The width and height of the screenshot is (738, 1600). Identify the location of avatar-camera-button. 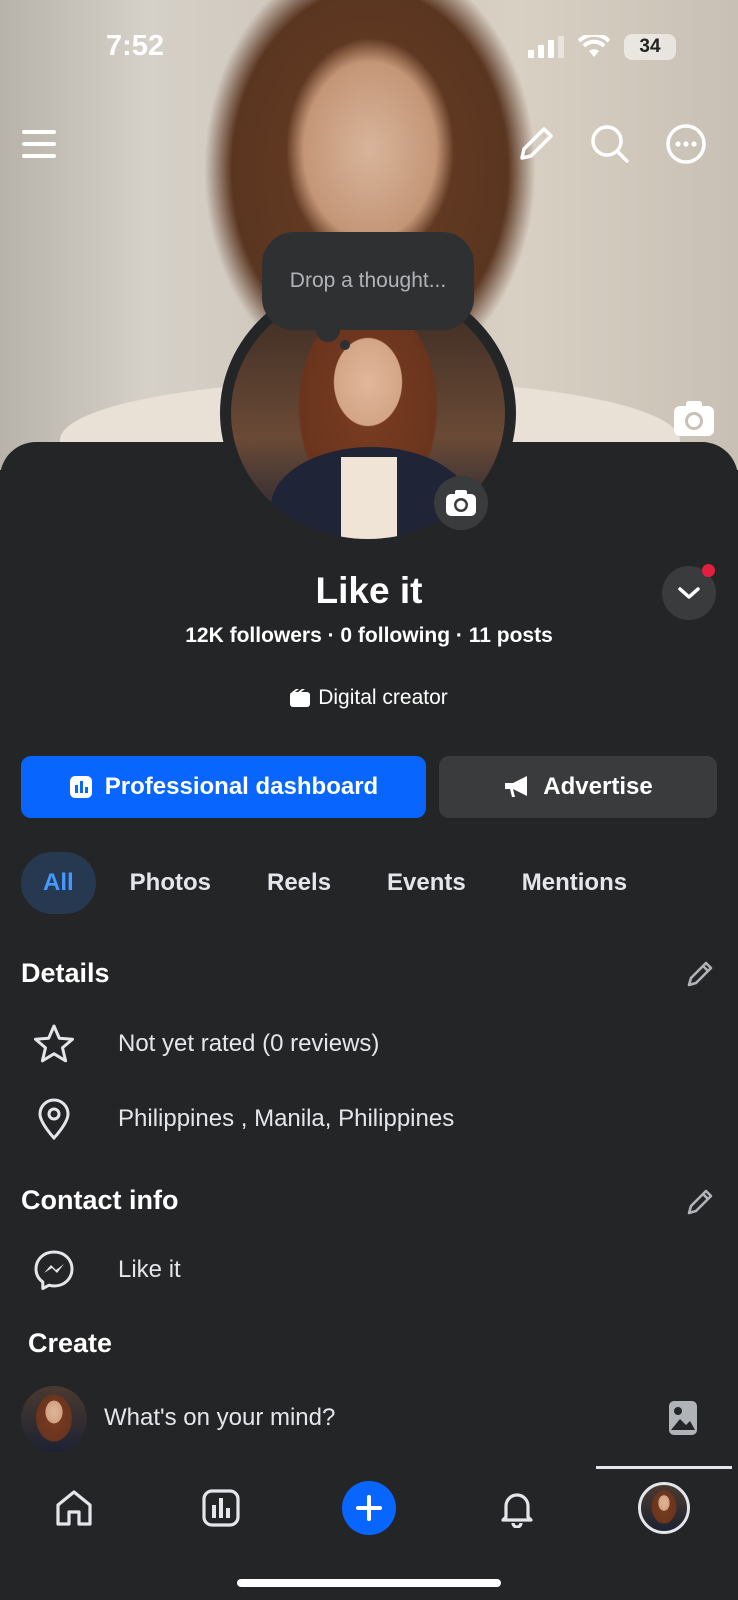
(461, 503).